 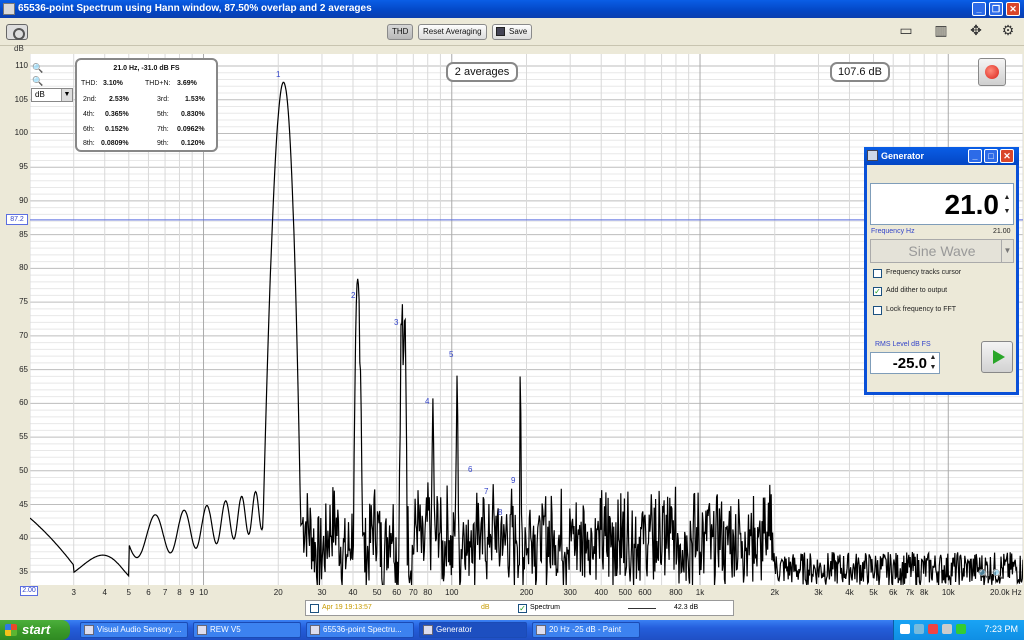 I want to click on level-up-icon: ▲, so click(x=933, y=359).